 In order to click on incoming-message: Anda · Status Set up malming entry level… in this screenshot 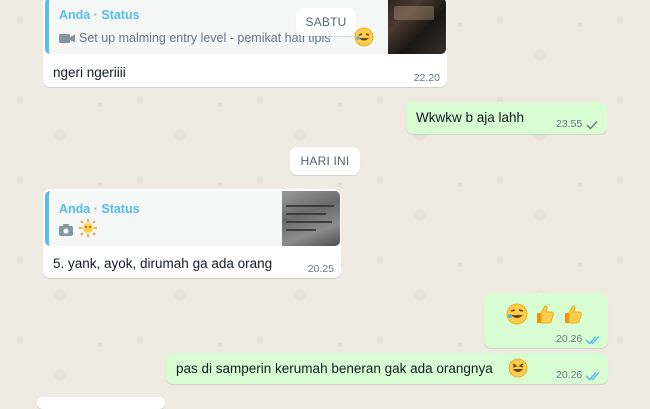, I will do `click(245, 43)`.